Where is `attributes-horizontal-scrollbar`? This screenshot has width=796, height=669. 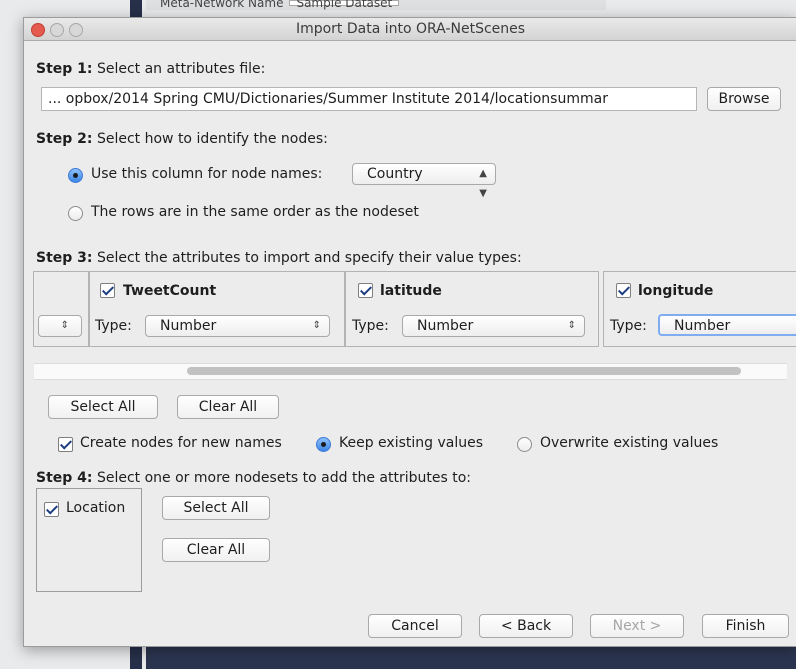
attributes-horizontal-scrollbar is located at coordinates (410, 371).